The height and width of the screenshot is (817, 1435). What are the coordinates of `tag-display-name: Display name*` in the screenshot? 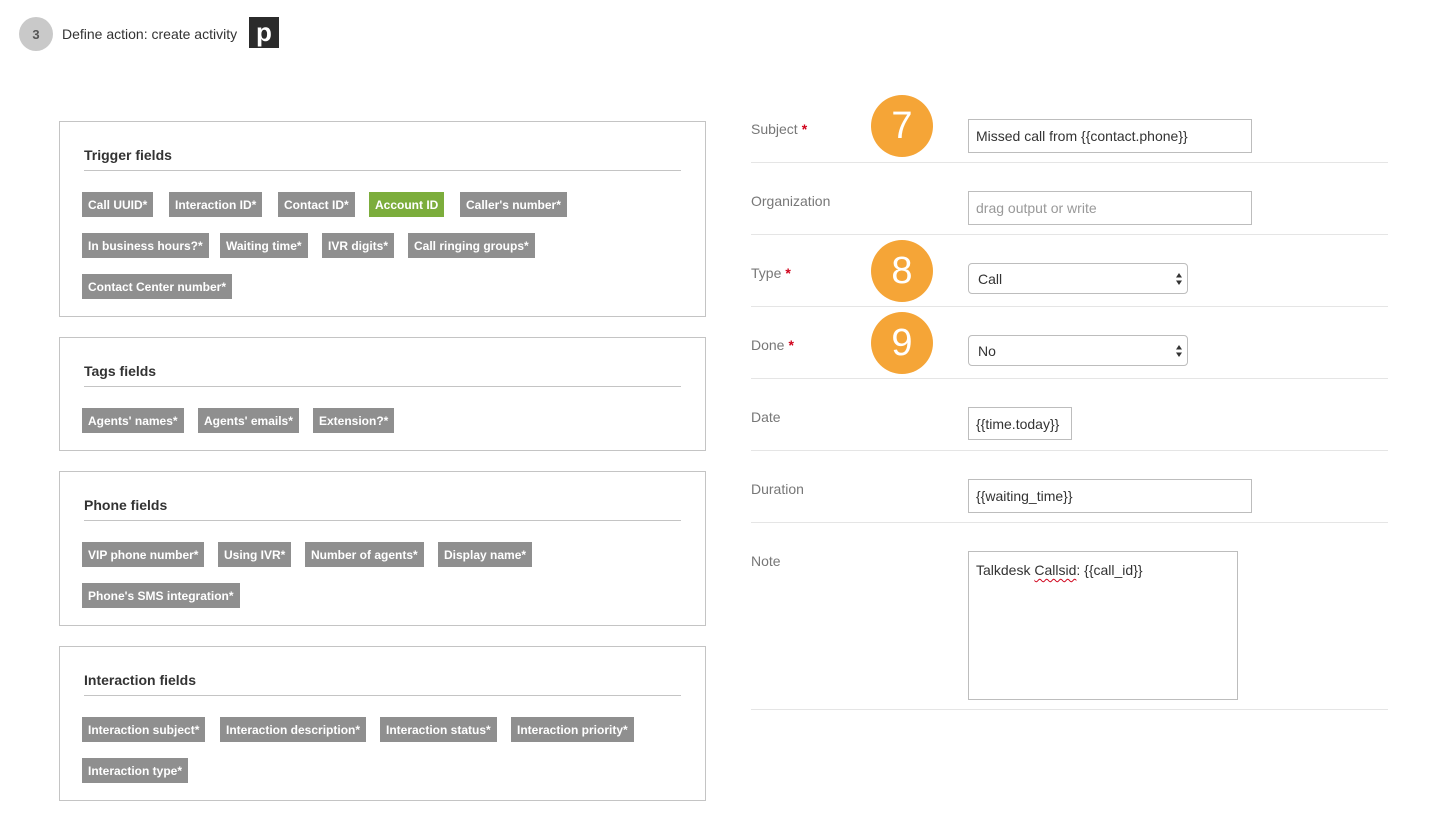 It's located at (485, 554).